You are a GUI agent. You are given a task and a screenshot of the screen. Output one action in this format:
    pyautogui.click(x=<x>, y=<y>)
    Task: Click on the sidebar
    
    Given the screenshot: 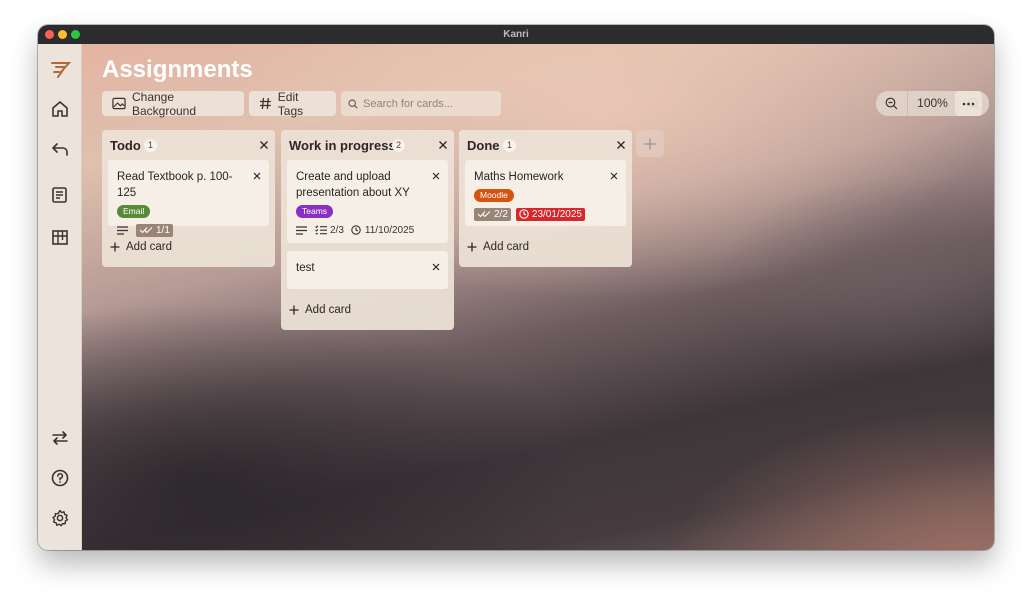 What is the action you would take?
    pyautogui.click(x=60, y=297)
    